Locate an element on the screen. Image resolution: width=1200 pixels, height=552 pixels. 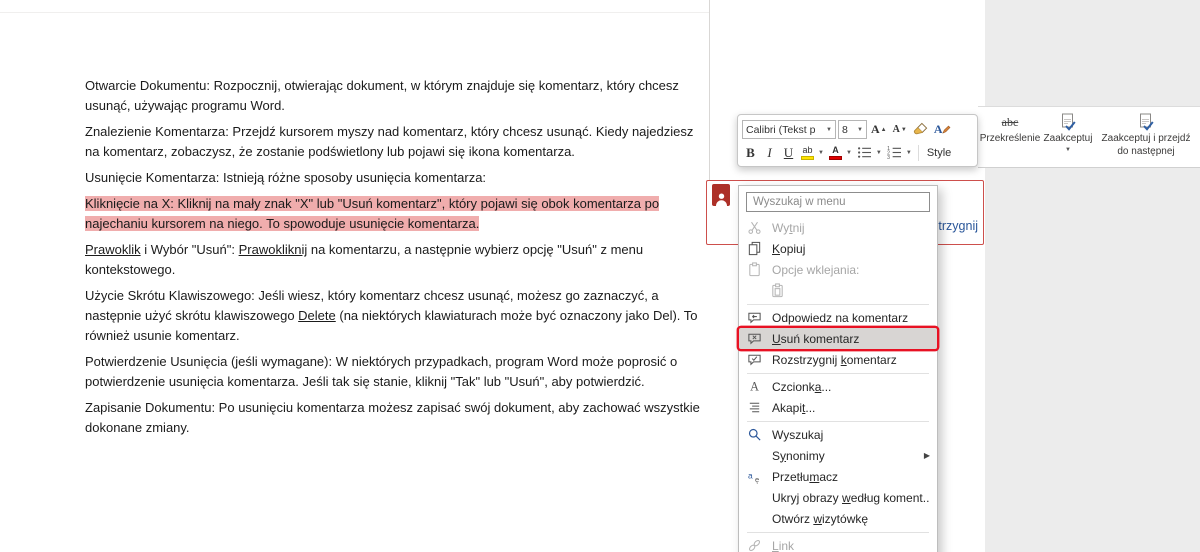
text-run: i Wybór "Usuń": is located at coordinates (189, 249).